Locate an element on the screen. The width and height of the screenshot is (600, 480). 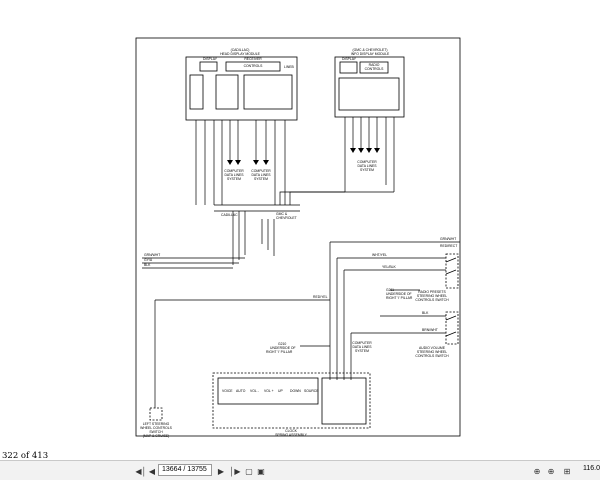
page-number-input: 13664 / 13755 is located at coordinates (185, 470).